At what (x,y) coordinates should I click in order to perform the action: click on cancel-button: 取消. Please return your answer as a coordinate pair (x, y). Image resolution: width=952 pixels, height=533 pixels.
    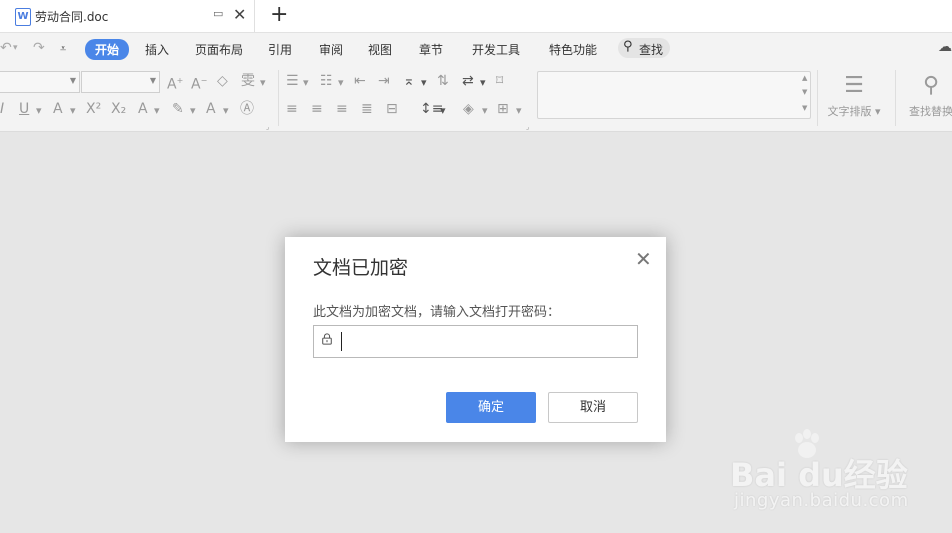
    Looking at the image, I should click on (593, 407).